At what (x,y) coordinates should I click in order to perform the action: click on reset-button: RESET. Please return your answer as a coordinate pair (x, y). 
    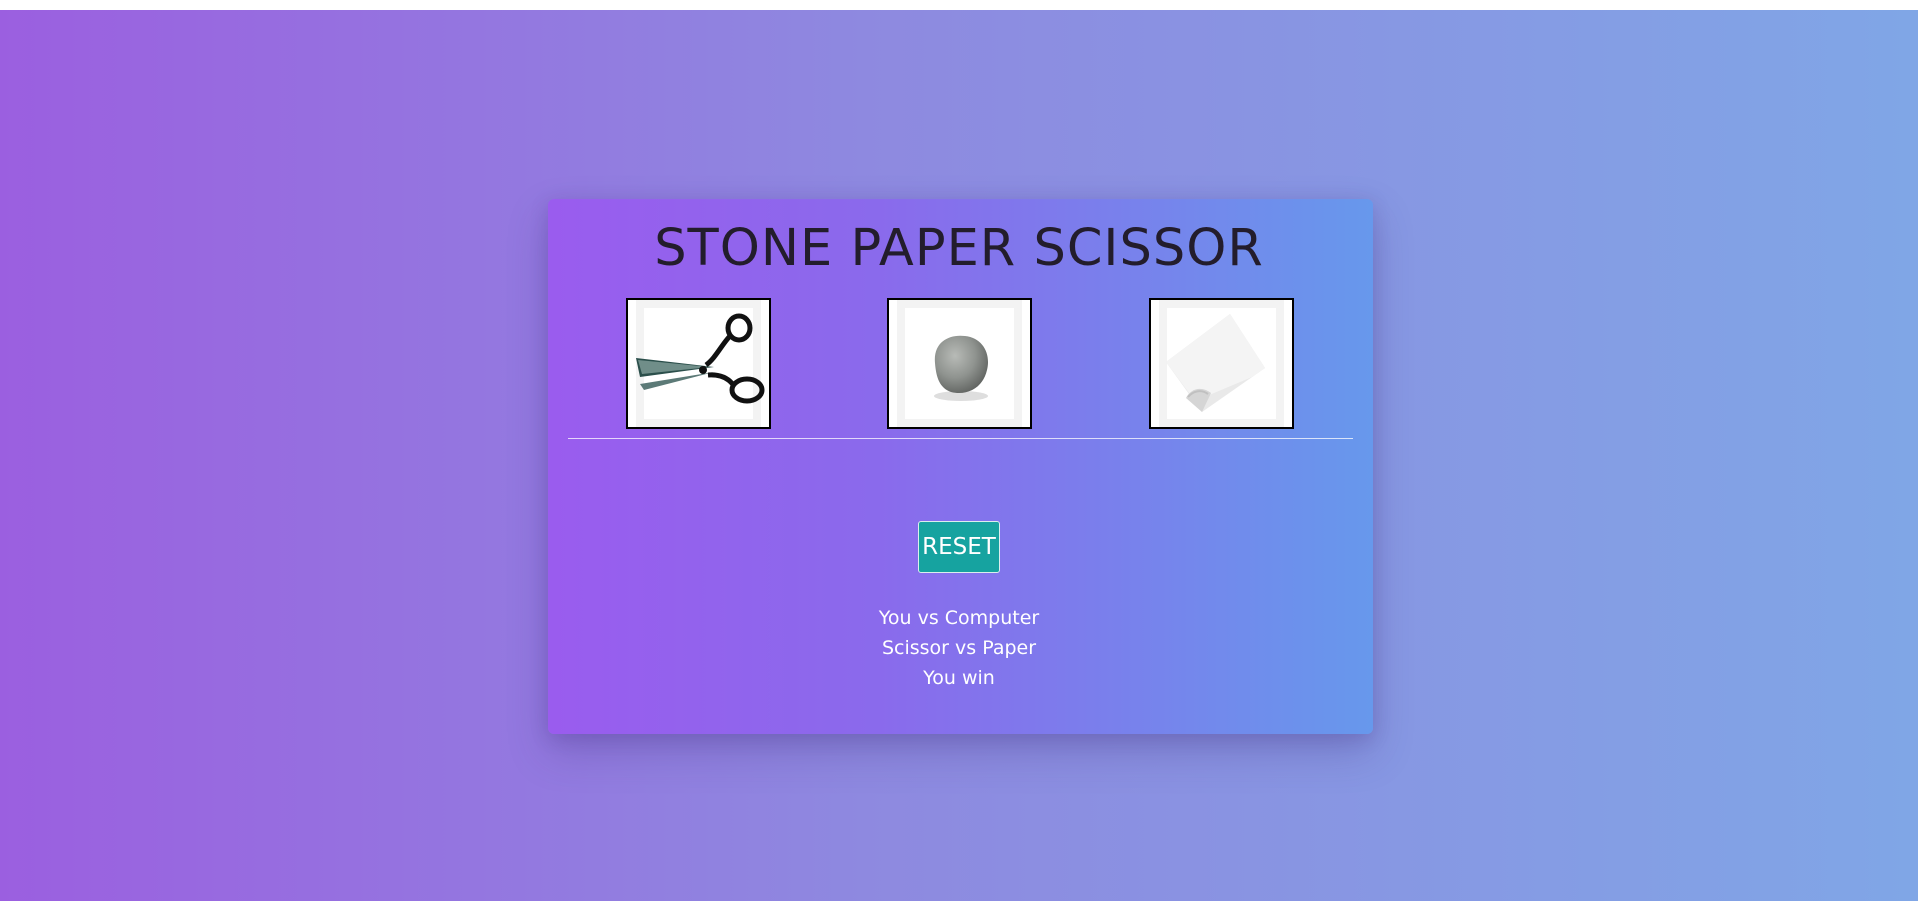
    Looking at the image, I should click on (959, 547).